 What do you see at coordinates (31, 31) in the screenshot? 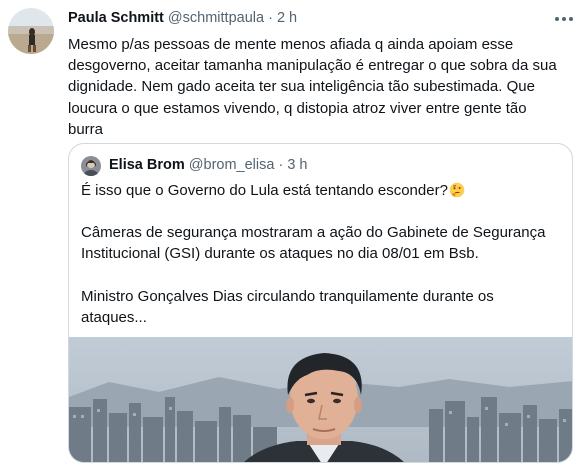
I see `author-avatar` at bounding box center [31, 31].